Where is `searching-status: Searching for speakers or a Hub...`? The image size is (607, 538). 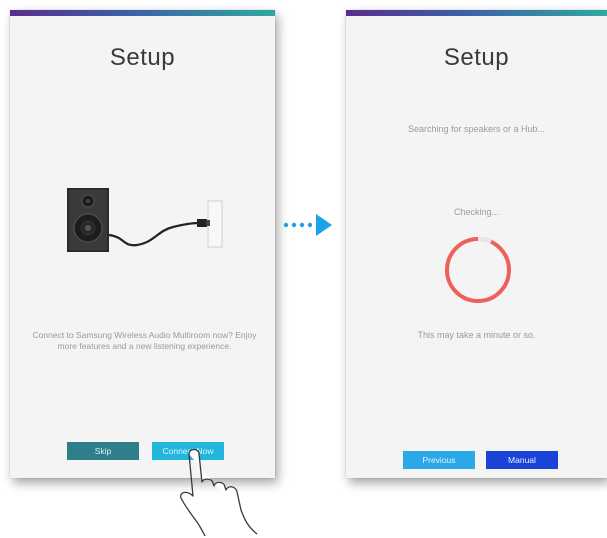
searching-status: Searching for speakers or a Hub... is located at coordinates (476, 129).